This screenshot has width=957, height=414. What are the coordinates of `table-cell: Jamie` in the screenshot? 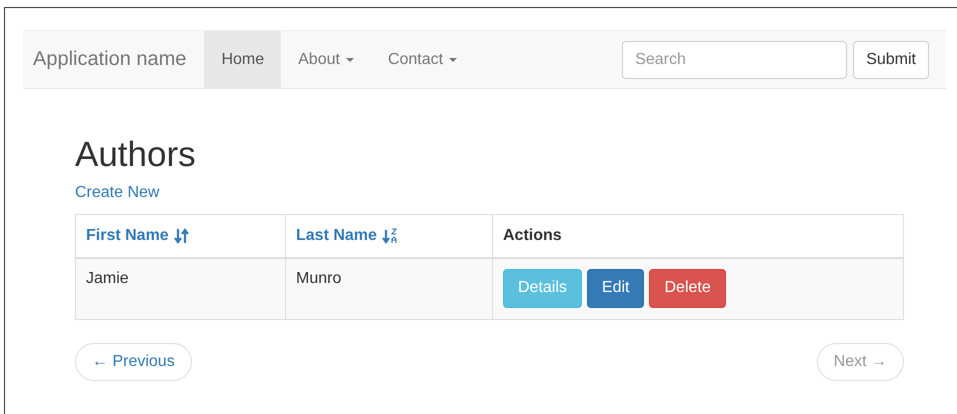 It's located at (107, 278).